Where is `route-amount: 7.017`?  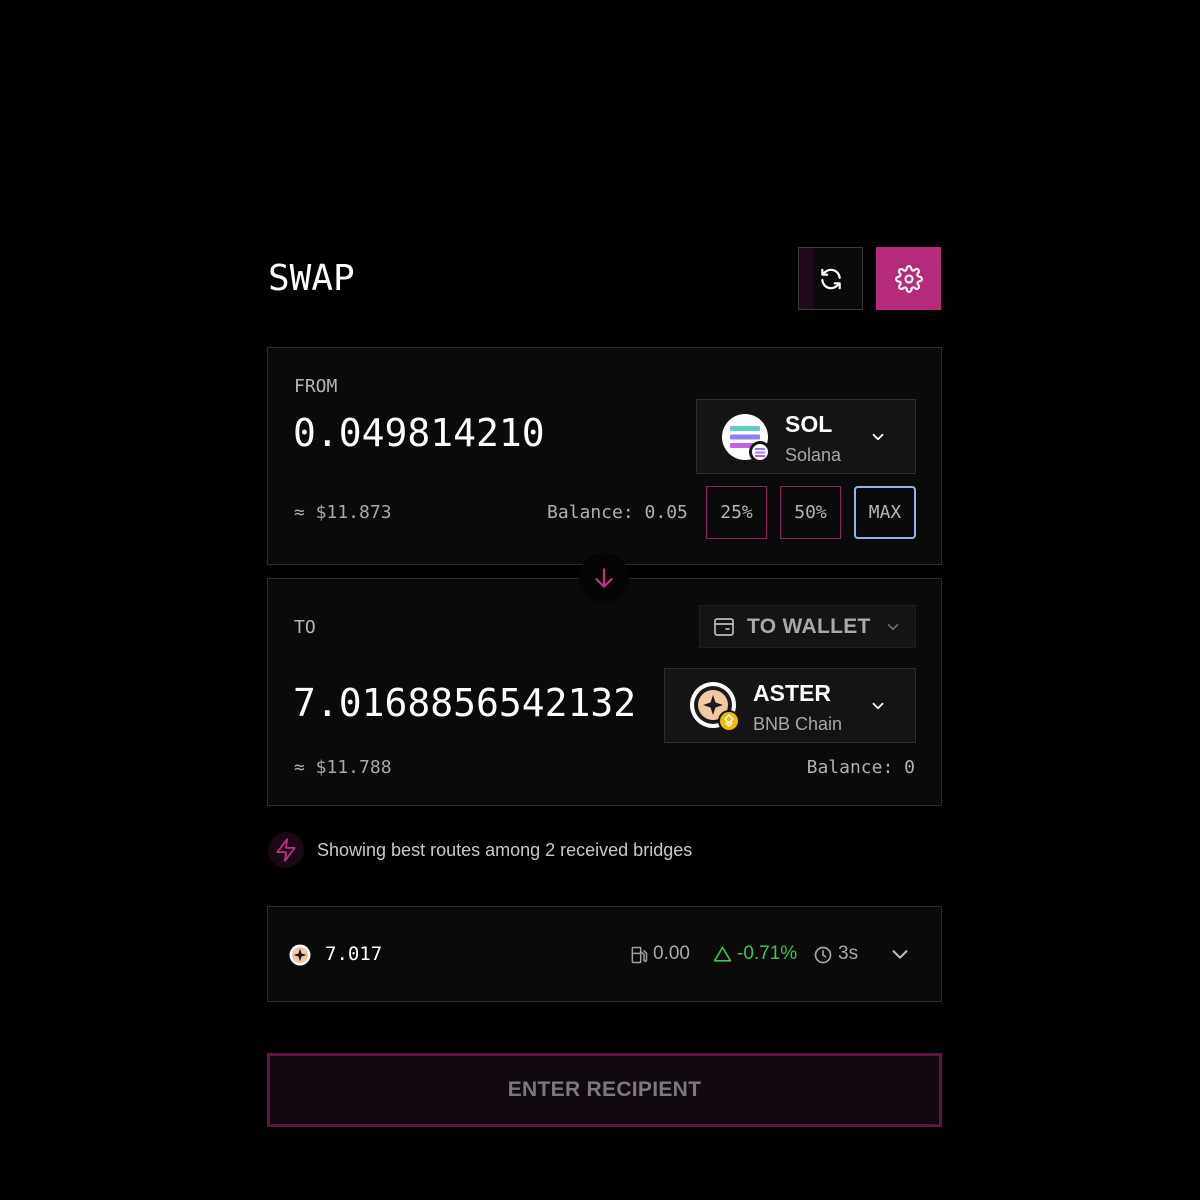
route-amount: 7.017 is located at coordinates (354, 954).